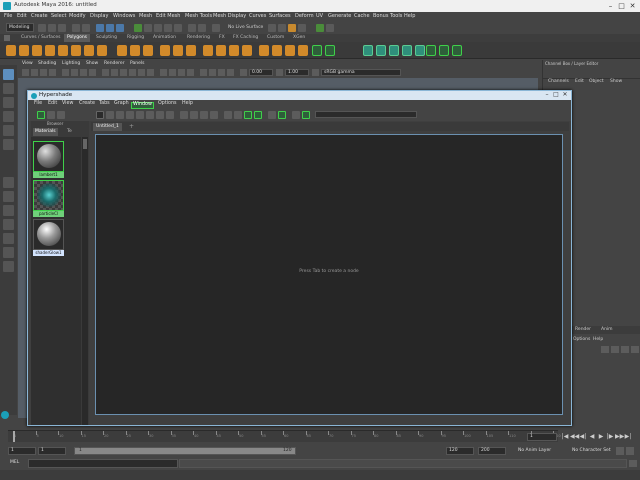  I want to click on poly-torus-icon, so click(63, 50).